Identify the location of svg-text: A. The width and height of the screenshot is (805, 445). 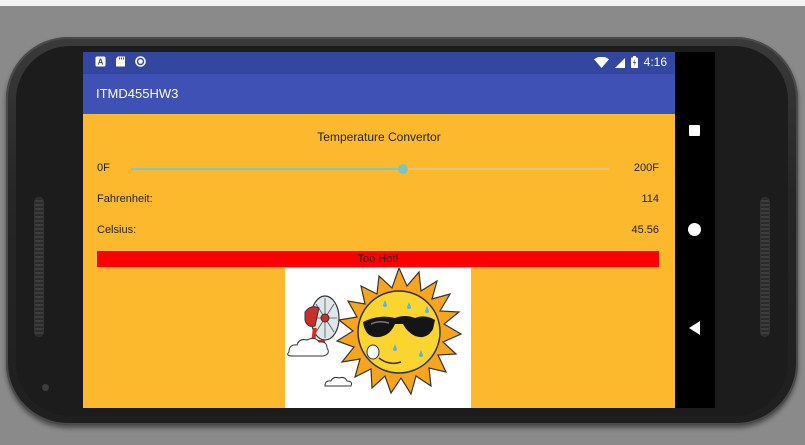
(101, 62).